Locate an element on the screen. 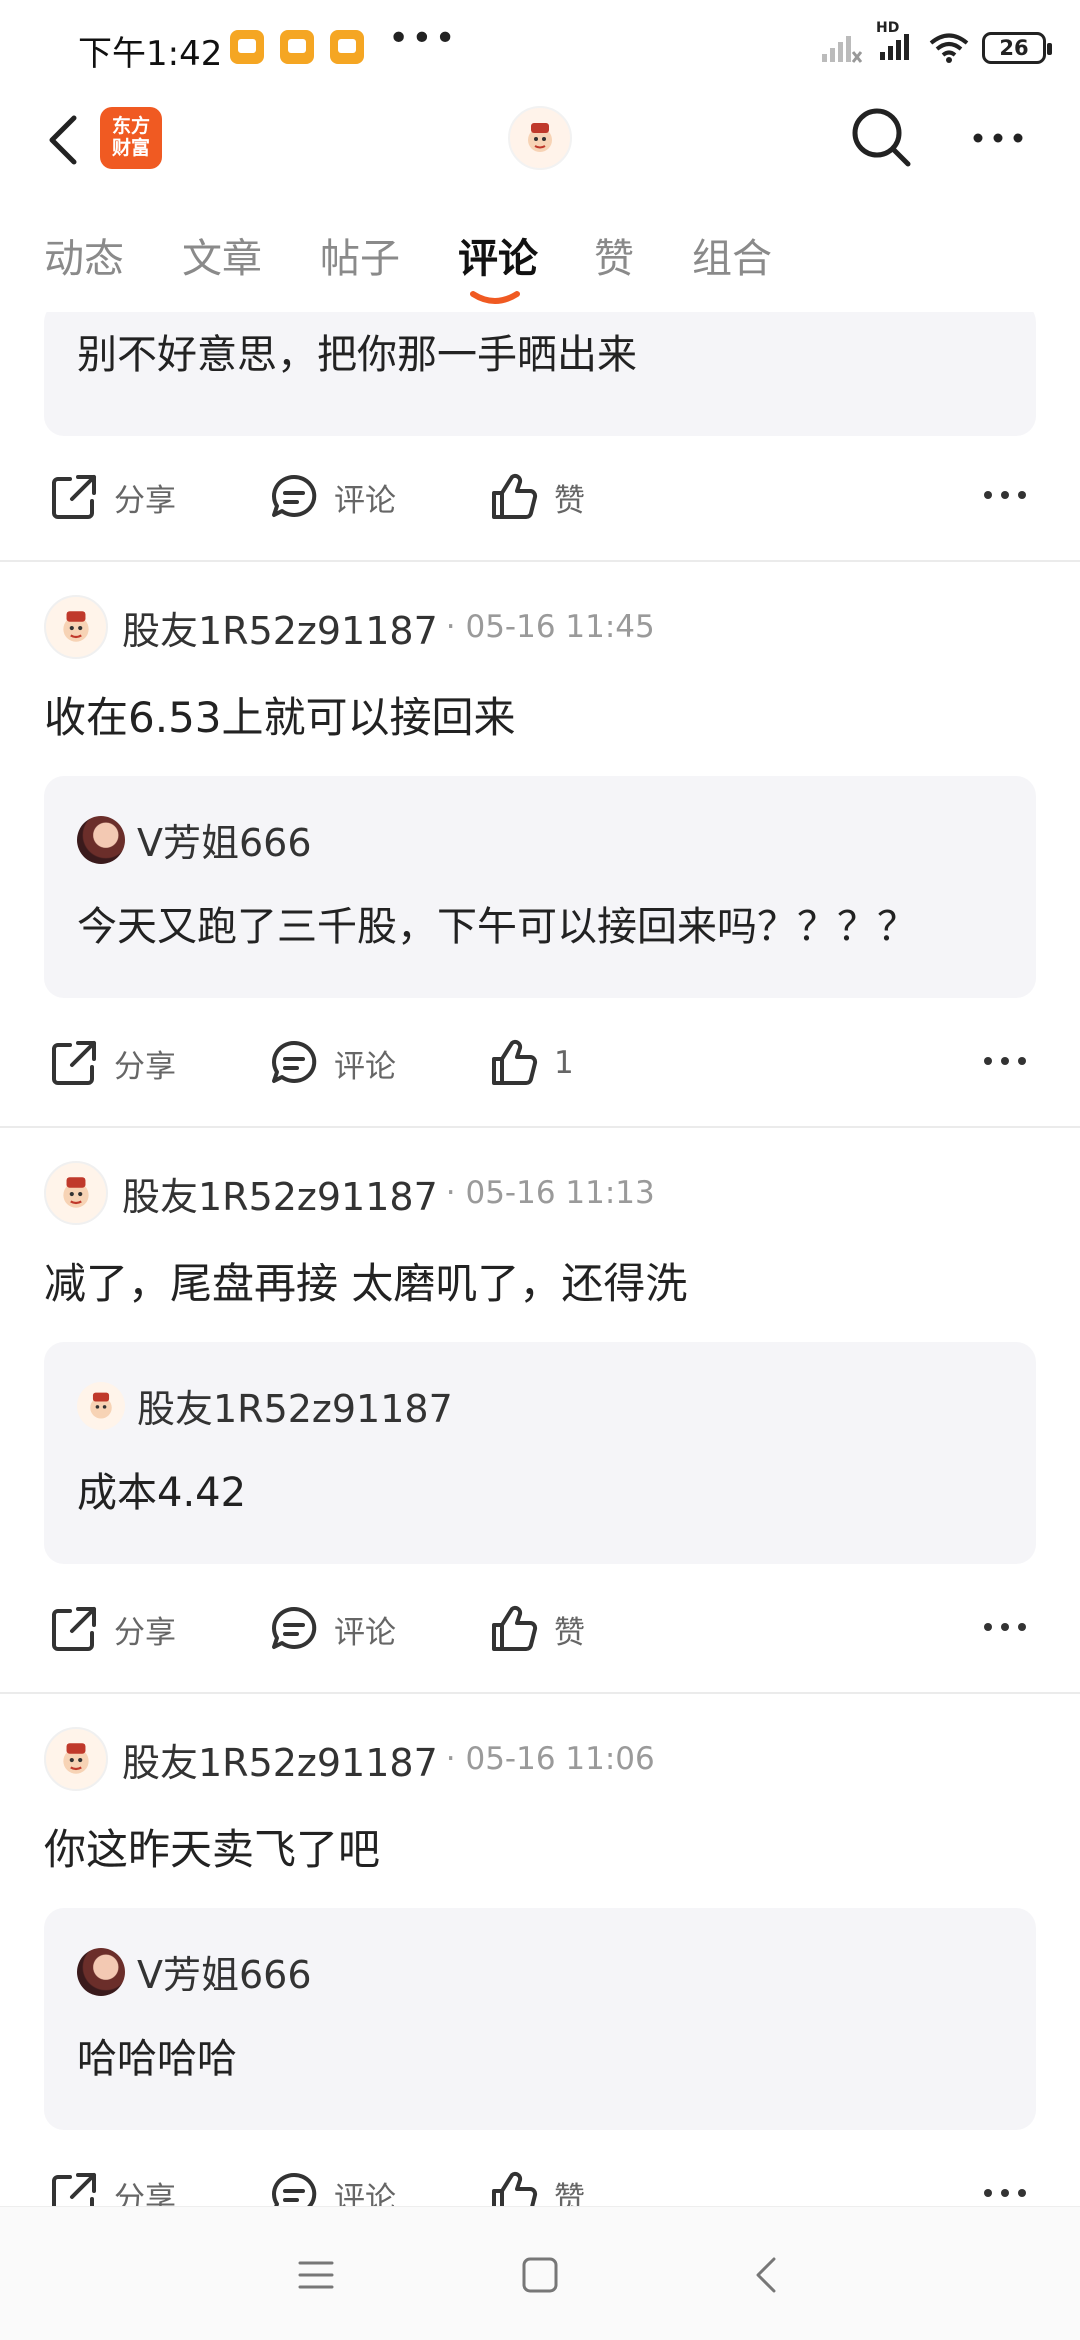 This screenshot has height=2340, width=1080. post-header: 股友1R52z91187 · 05-16 11:13 is located at coordinates (349, 1193).